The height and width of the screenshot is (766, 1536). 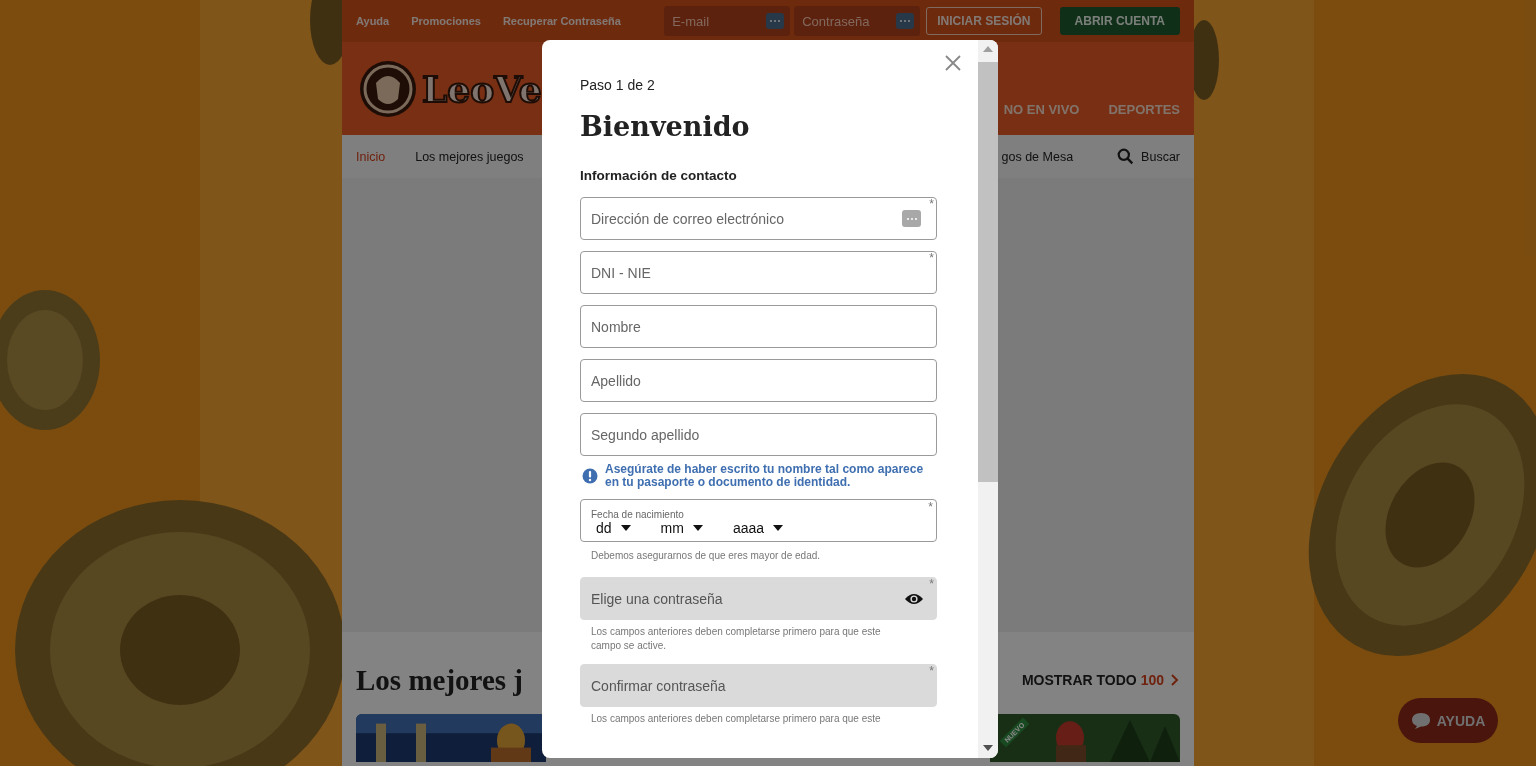 I want to click on info-icon, so click(x=590, y=476).